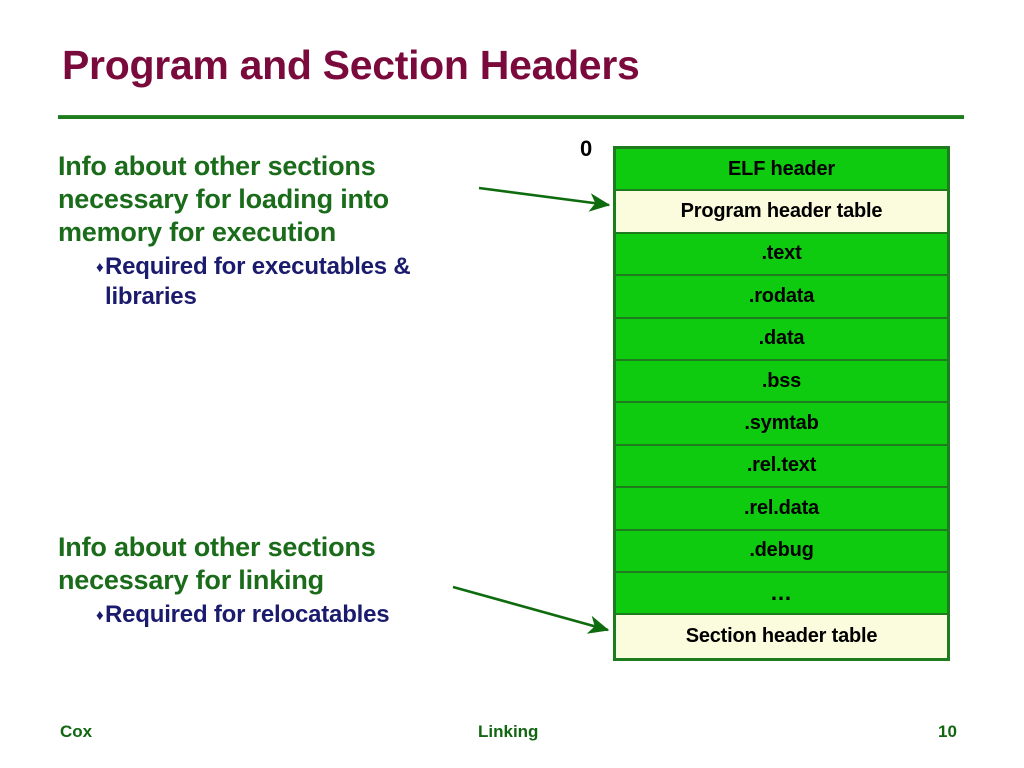  I want to click on list-item-label: Required for executables & libraries, so click(258, 281).